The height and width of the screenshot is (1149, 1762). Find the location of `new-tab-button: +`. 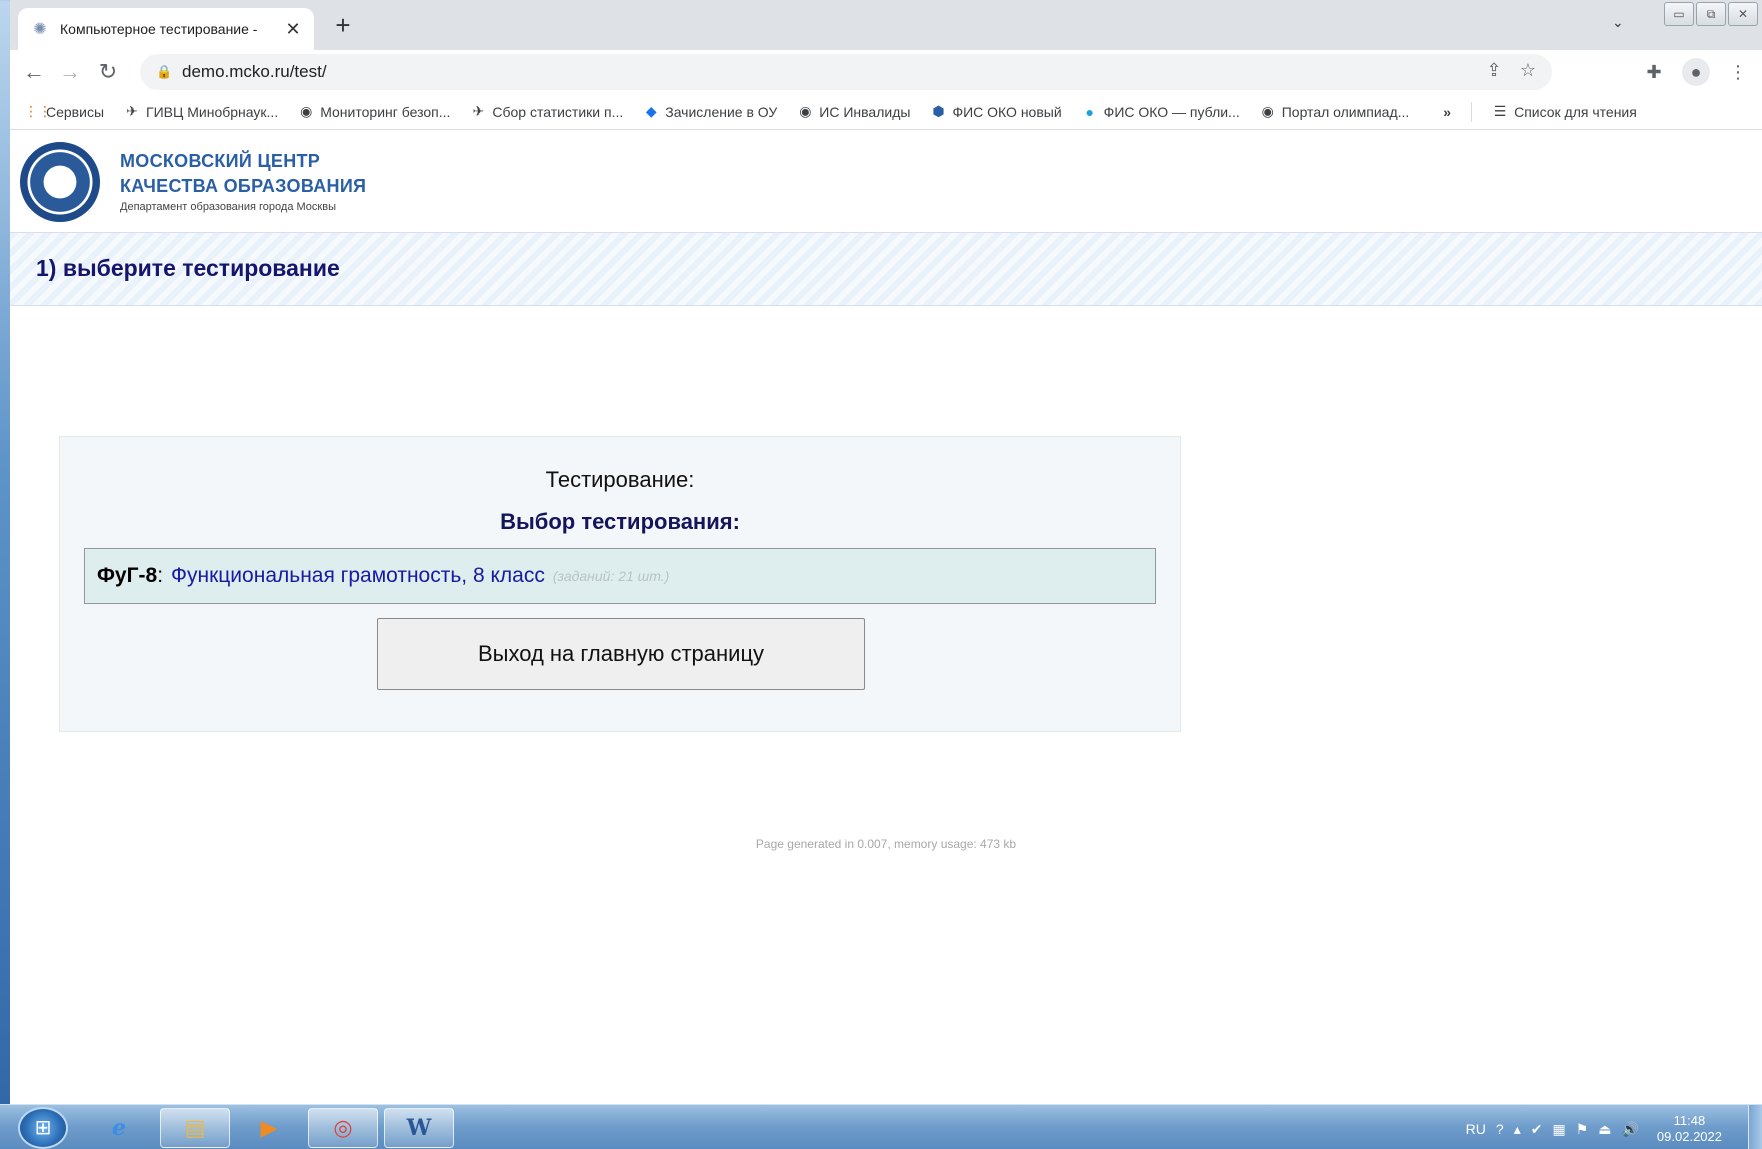

new-tab-button: + is located at coordinates (343, 25).